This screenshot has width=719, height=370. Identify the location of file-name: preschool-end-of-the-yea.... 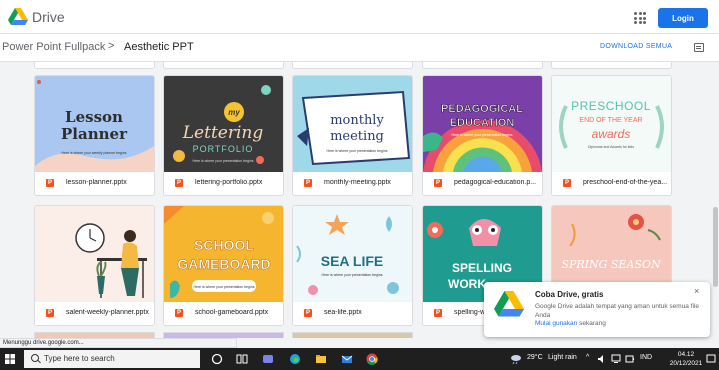
(625, 182).